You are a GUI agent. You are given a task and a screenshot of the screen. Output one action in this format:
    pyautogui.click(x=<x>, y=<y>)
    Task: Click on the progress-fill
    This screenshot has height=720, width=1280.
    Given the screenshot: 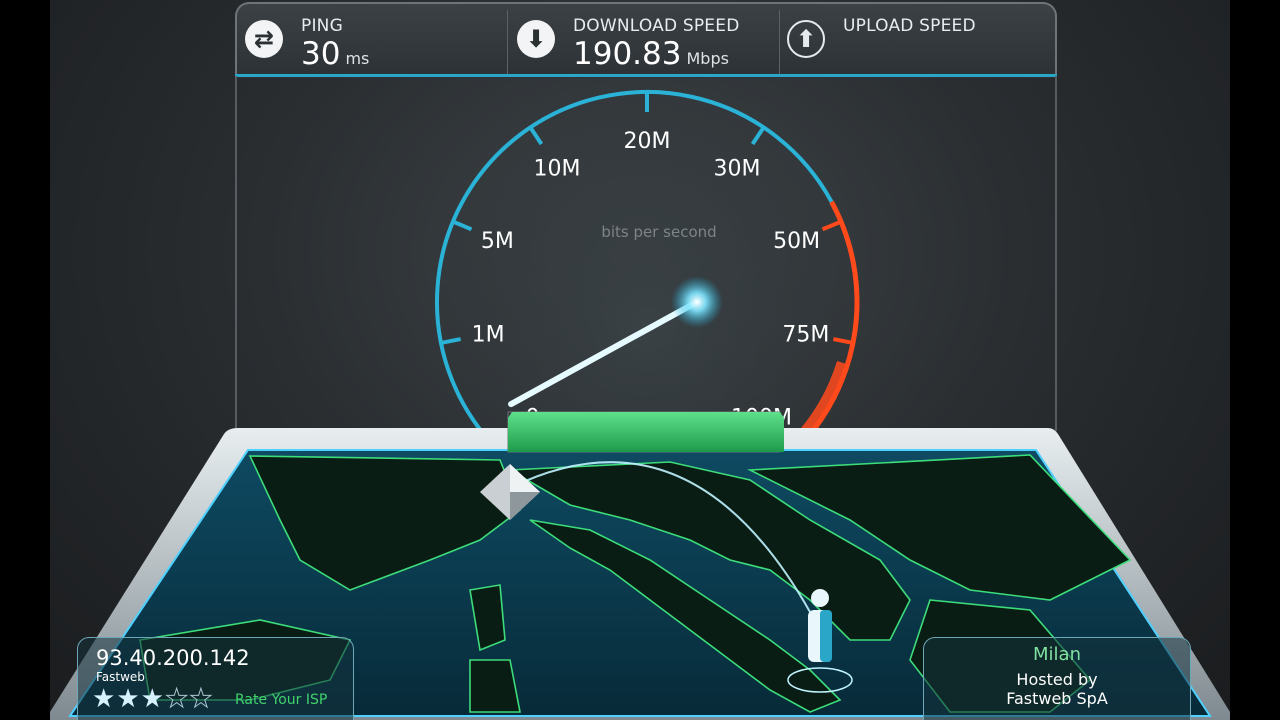 What is the action you would take?
    pyautogui.click(x=646, y=432)
    